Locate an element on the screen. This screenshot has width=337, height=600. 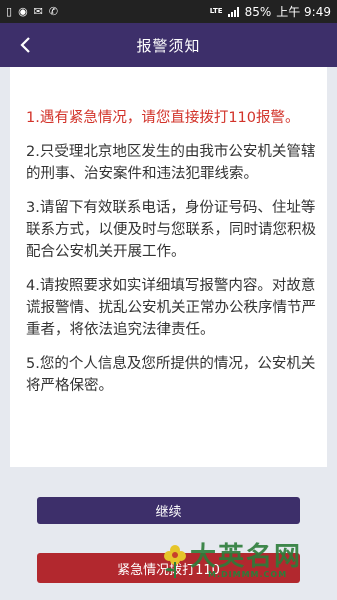
message-icon: ✉ is located at coordinates (38, 11).